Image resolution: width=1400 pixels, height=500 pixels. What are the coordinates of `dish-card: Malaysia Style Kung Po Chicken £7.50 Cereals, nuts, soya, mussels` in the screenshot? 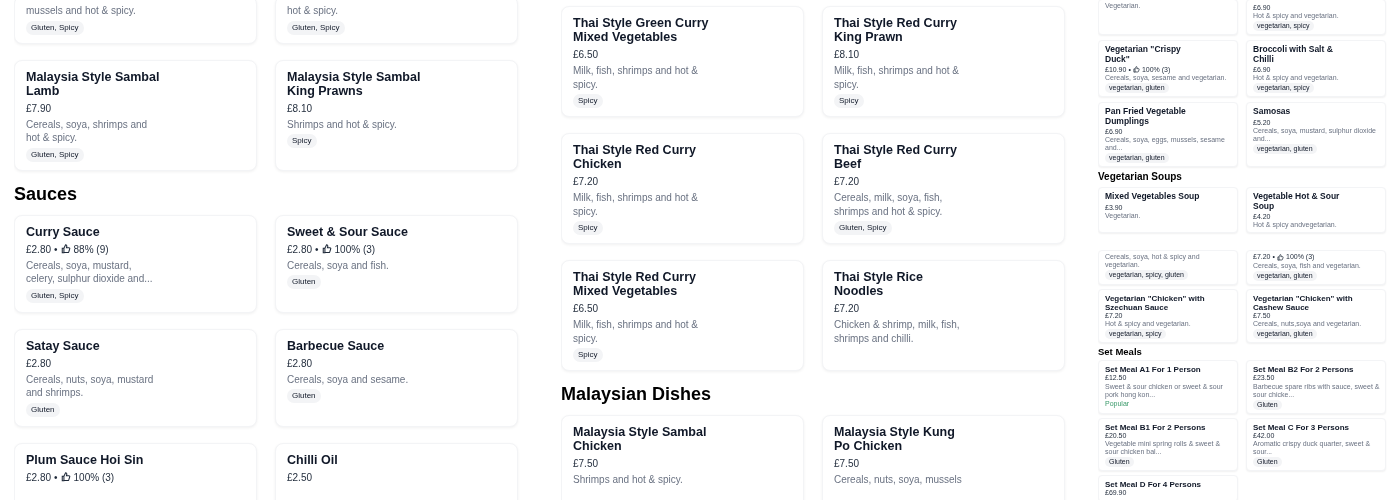 It's located at (943, 457).